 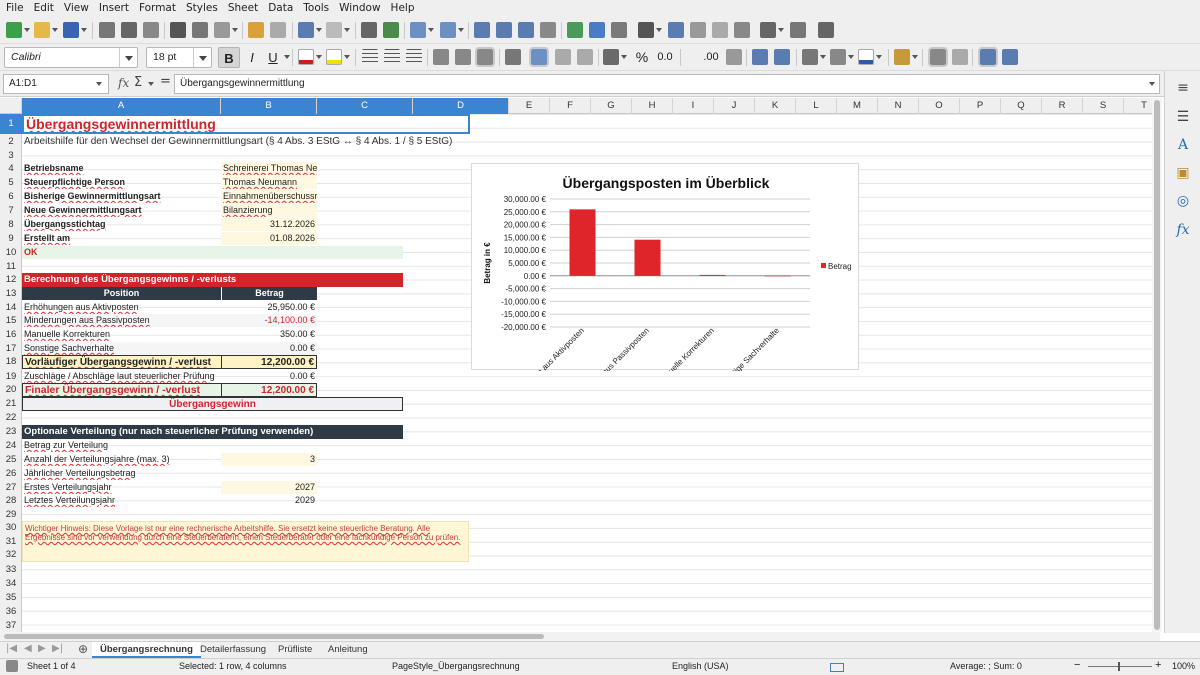 What do you see at coordinates (414, 57) in the screenshot?
I see `align-right-icon` at bounding box center [414, 57].